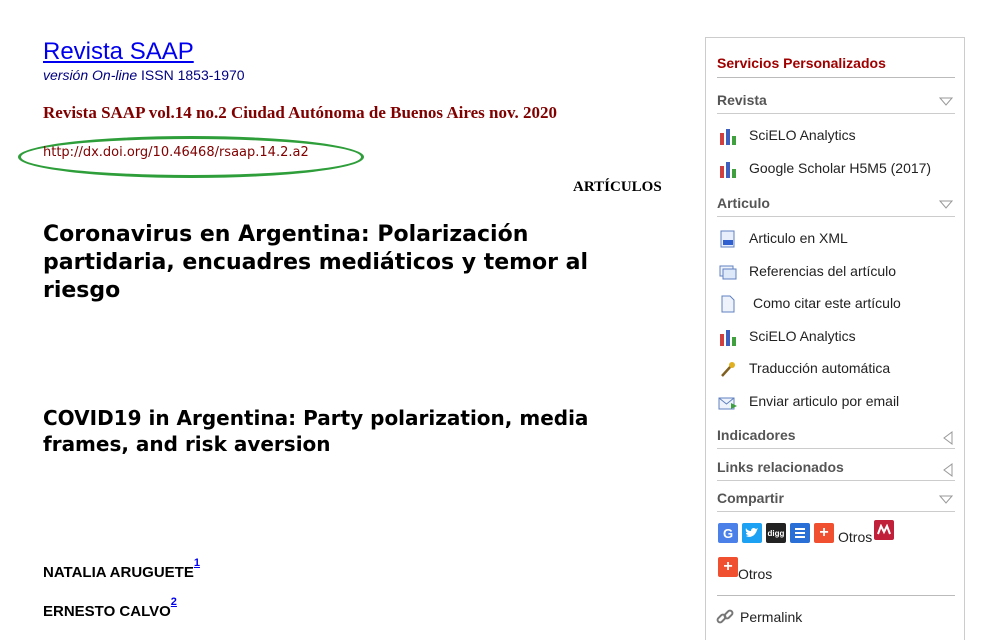 The height and width of the screenshot is (640, 986). What do you see at coordinates (823, 271) in the screenshot?
I see `sidebar-item-label: Referencias del artículo` at bounding box center [823, 271].